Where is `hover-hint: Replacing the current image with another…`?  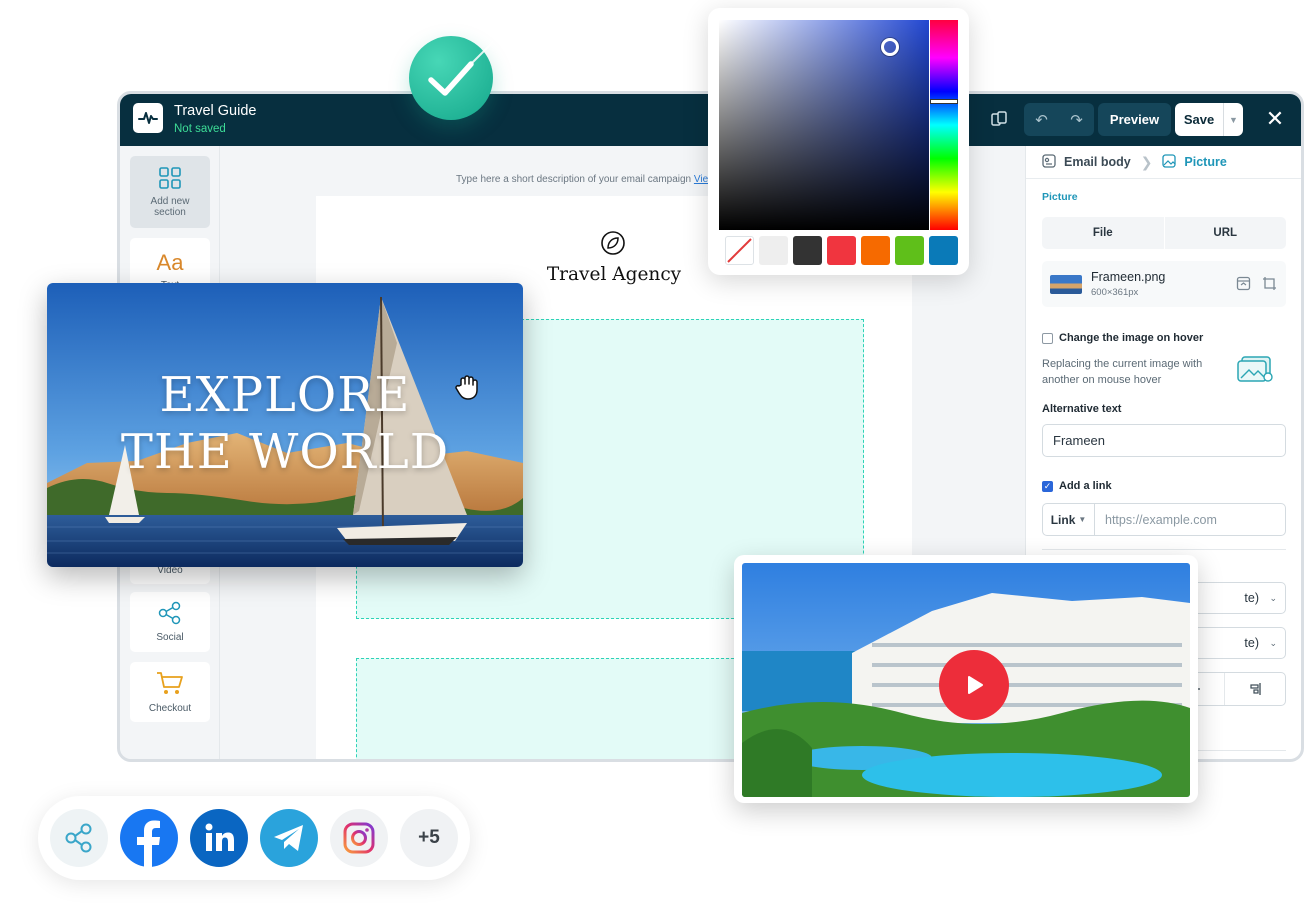
hover-hint: Replacing the current image with another… is located at coordinates (1122, 372).